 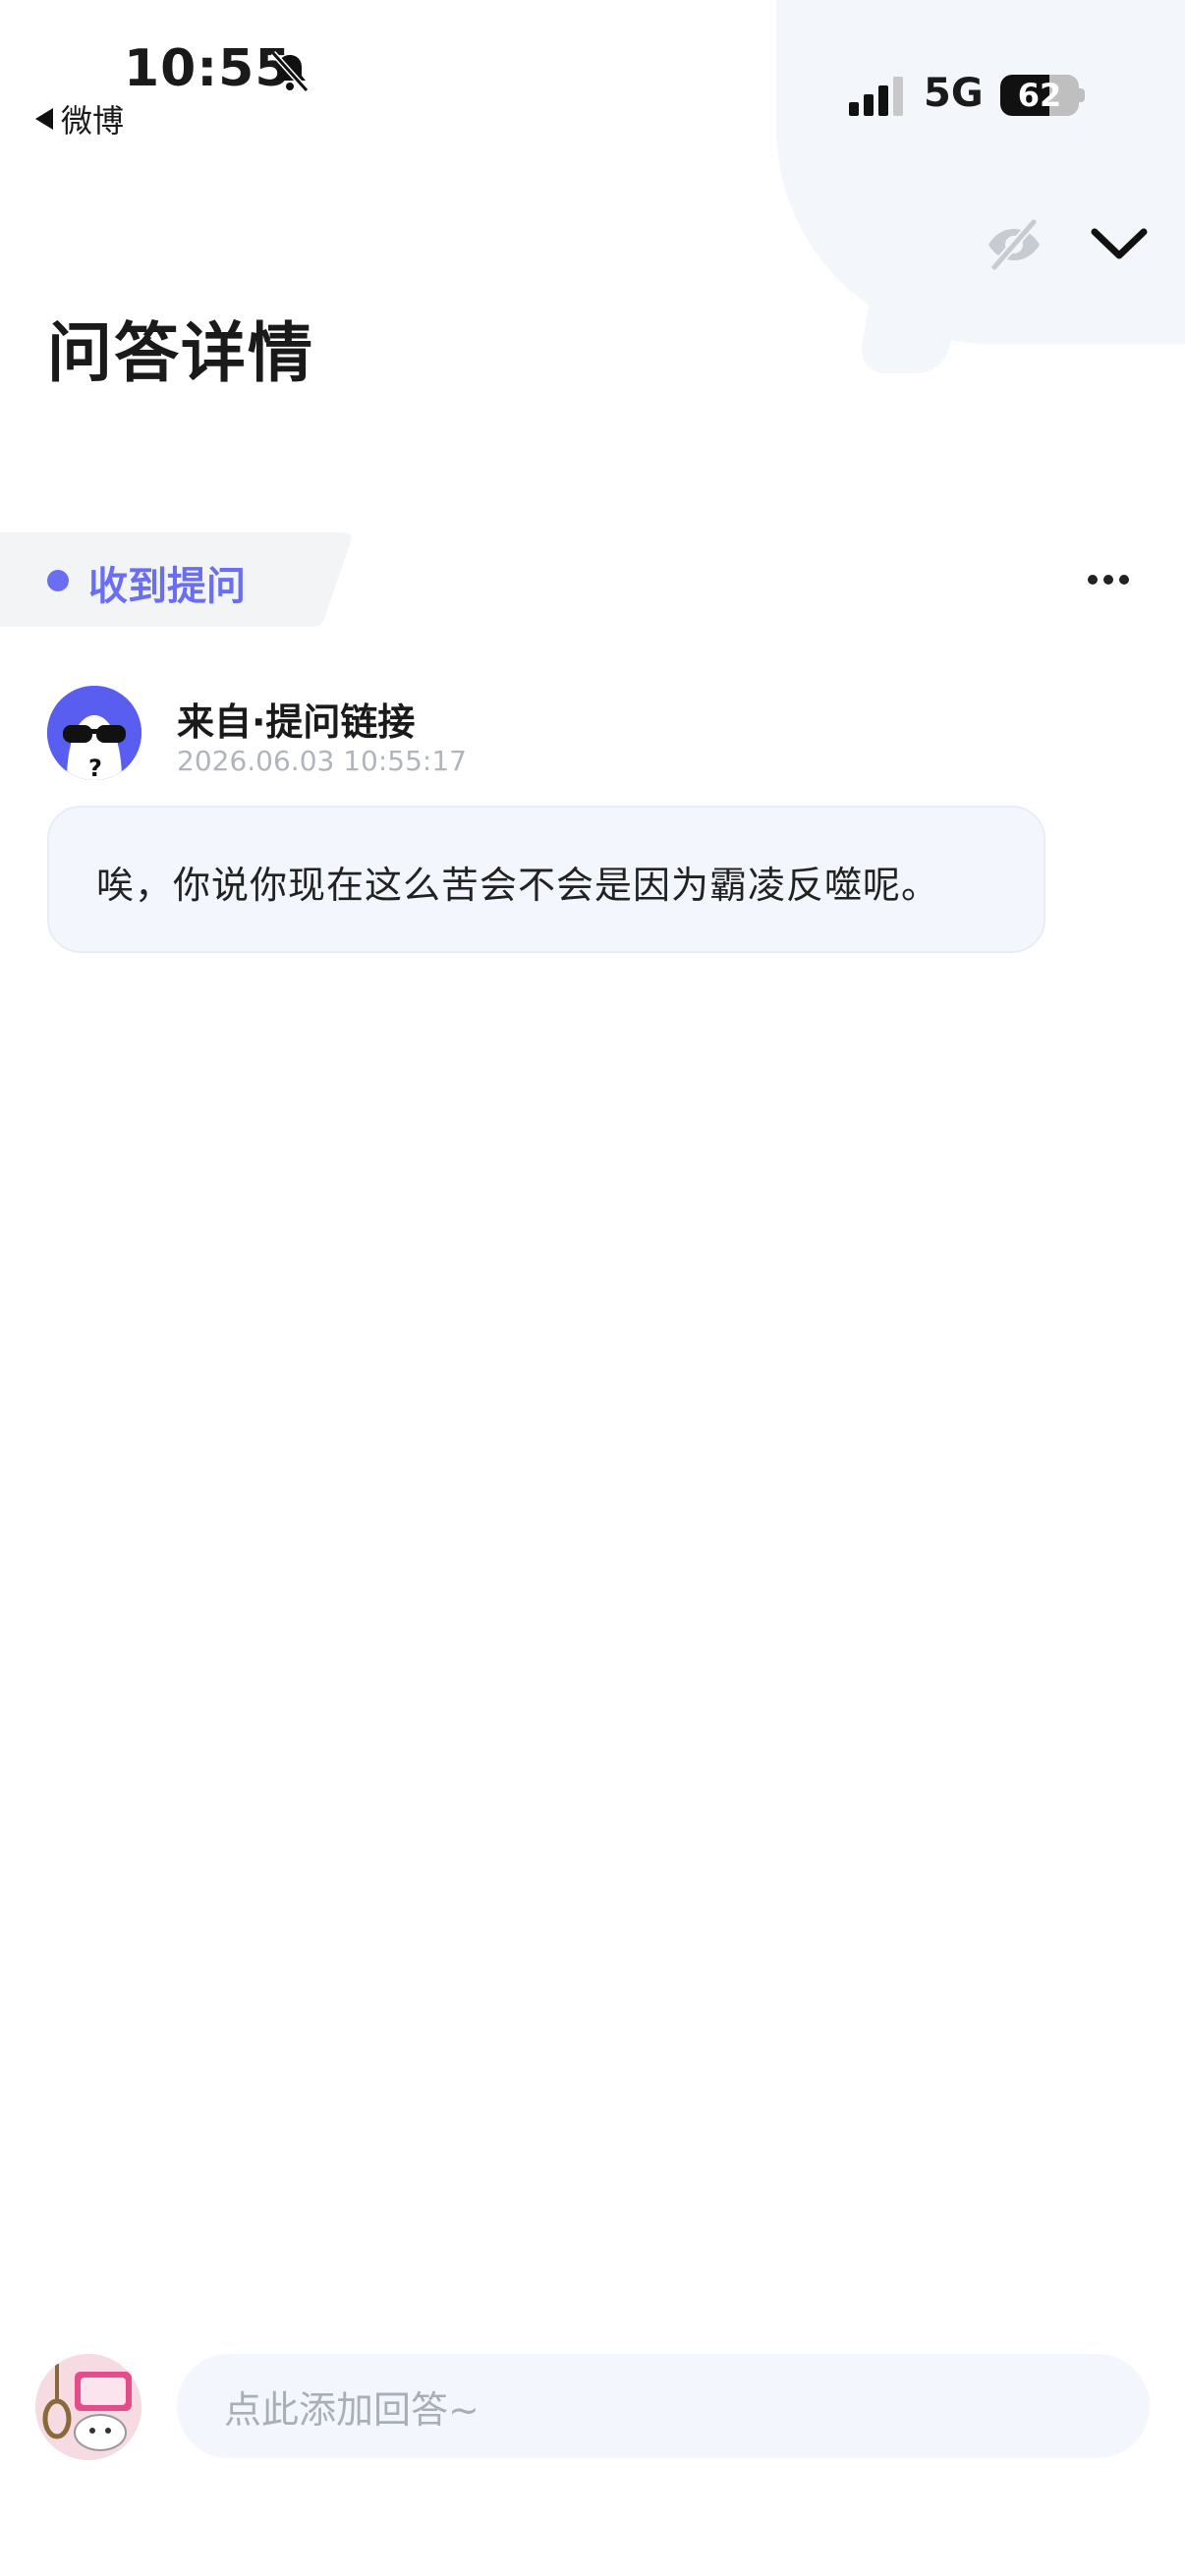 I want to click on question-card: 唉，你说你现在这么苦会不会是因为霸凌反噬呢。, so click(x=546, y=879).